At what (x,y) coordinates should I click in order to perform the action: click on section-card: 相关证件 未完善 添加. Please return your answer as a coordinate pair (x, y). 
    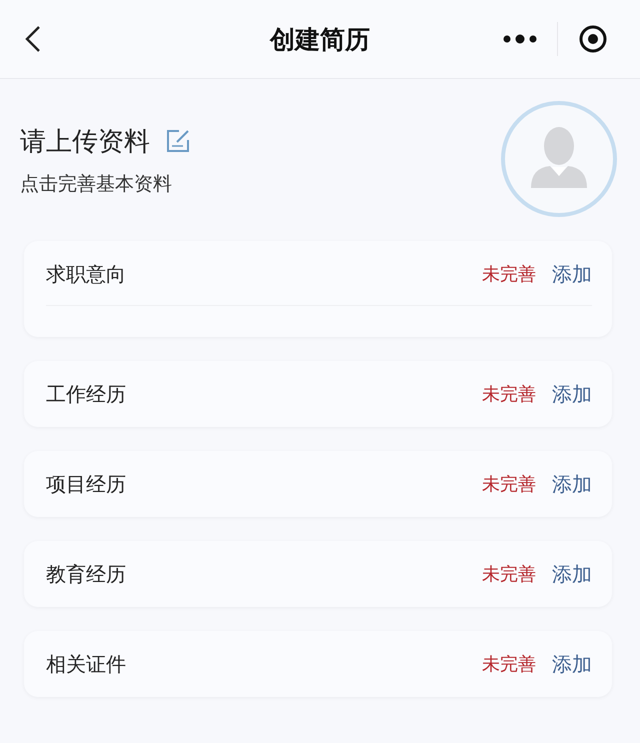
    Looking at the image, I should click on (318, 664).